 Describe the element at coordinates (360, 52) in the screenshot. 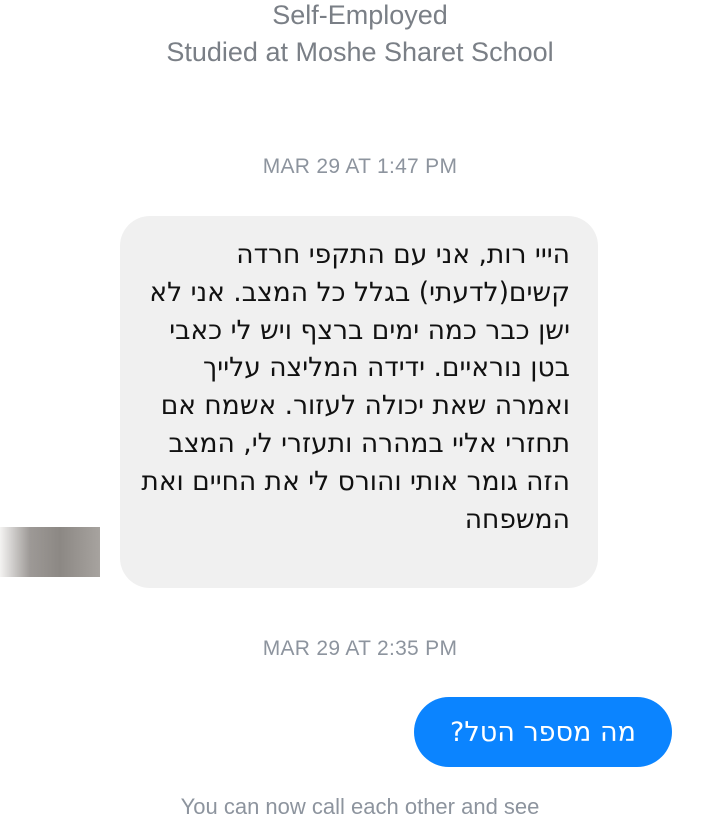

I see `profile-education: Studied at Moshe Sharet School` at that location.